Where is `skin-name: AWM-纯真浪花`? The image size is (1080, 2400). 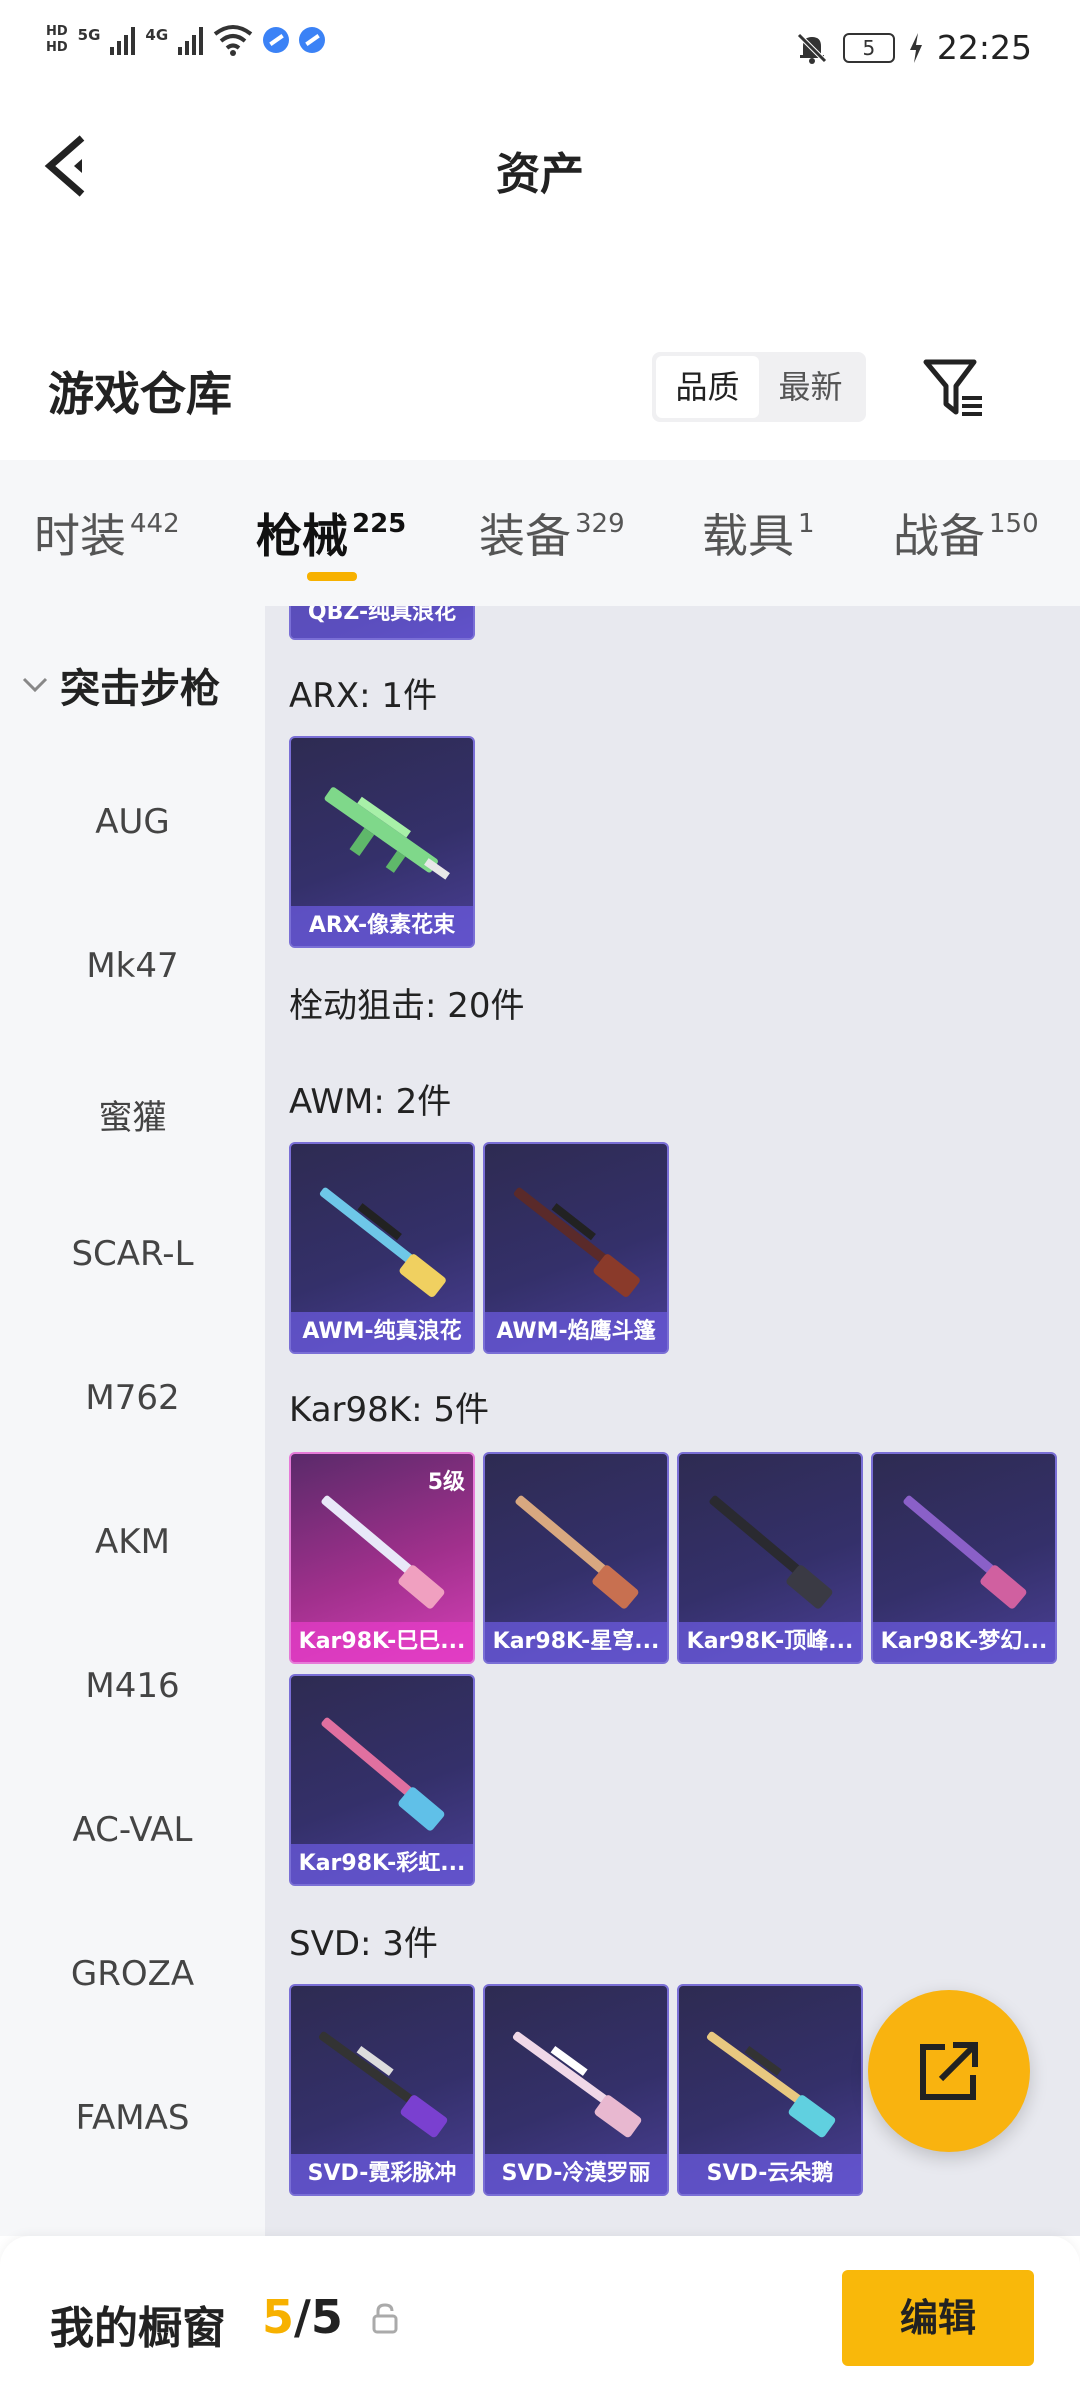 skin-name: AWM-纯真浪花 is located at coordinates (382, 1332).